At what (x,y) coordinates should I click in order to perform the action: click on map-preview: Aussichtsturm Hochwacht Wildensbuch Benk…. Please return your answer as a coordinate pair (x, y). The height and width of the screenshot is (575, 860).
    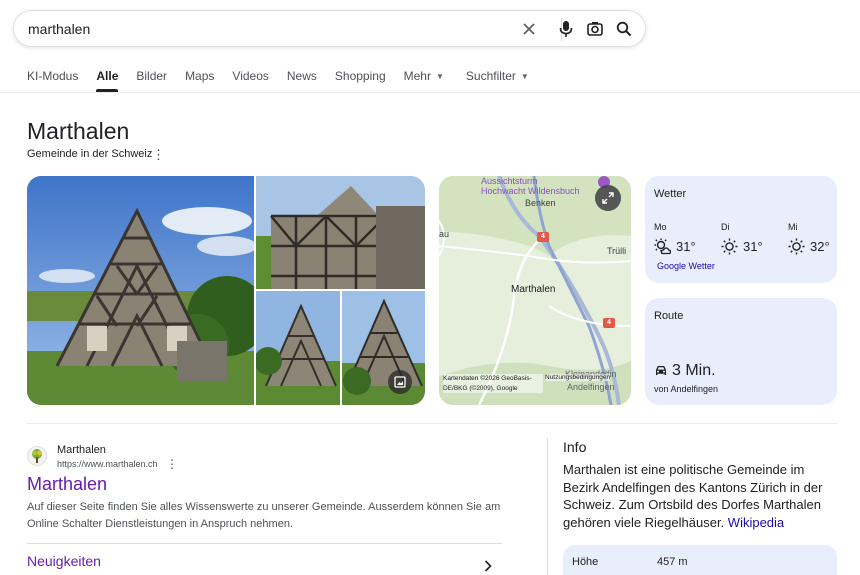
    Looking at the image, I should click on (535, 290).